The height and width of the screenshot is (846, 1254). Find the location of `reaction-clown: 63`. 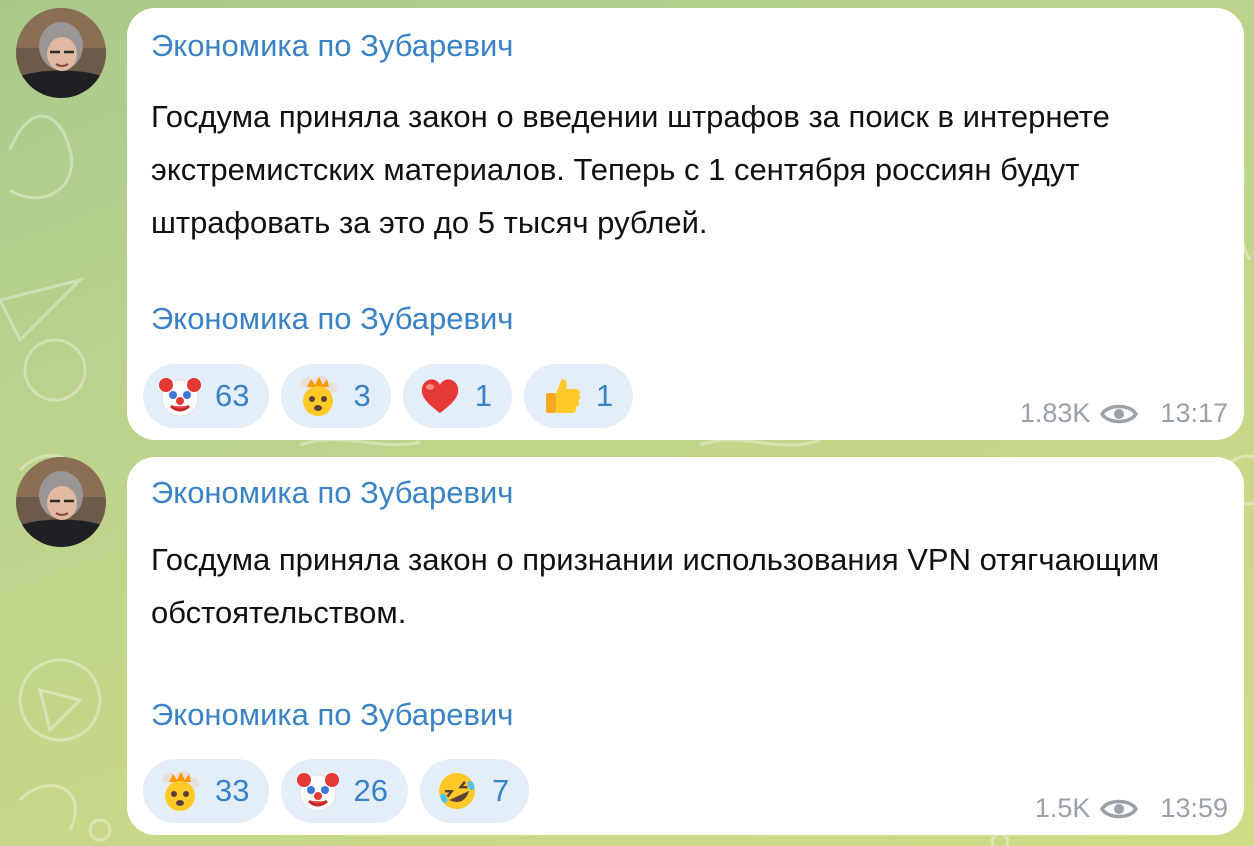

reaction-clown: 63 is located at coordinates (206, 396).